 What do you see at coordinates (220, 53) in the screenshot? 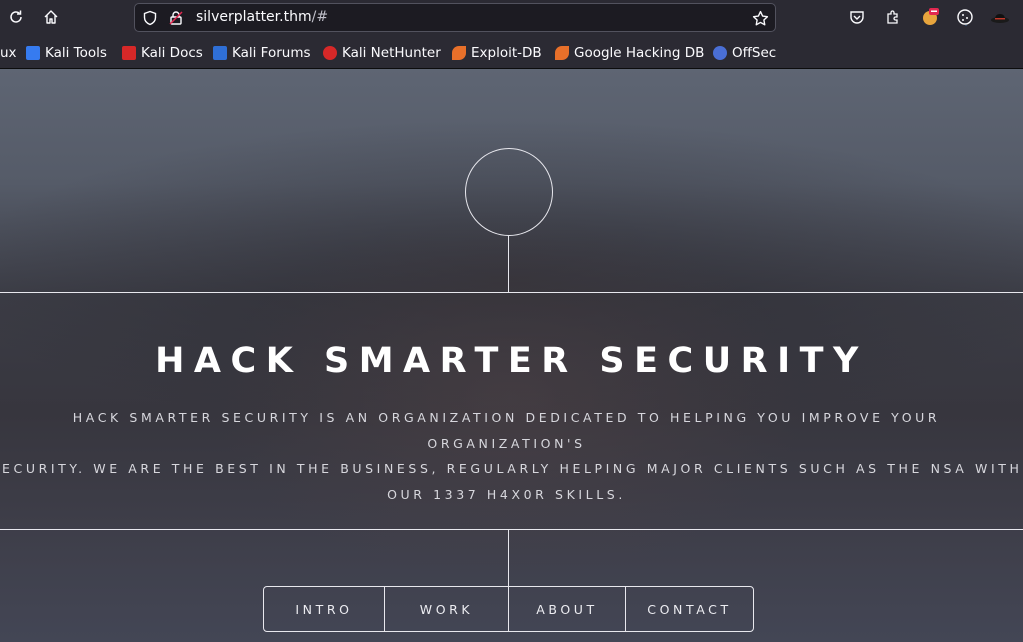
I see `kali-forums-icon` at bounding box center [220, 53].